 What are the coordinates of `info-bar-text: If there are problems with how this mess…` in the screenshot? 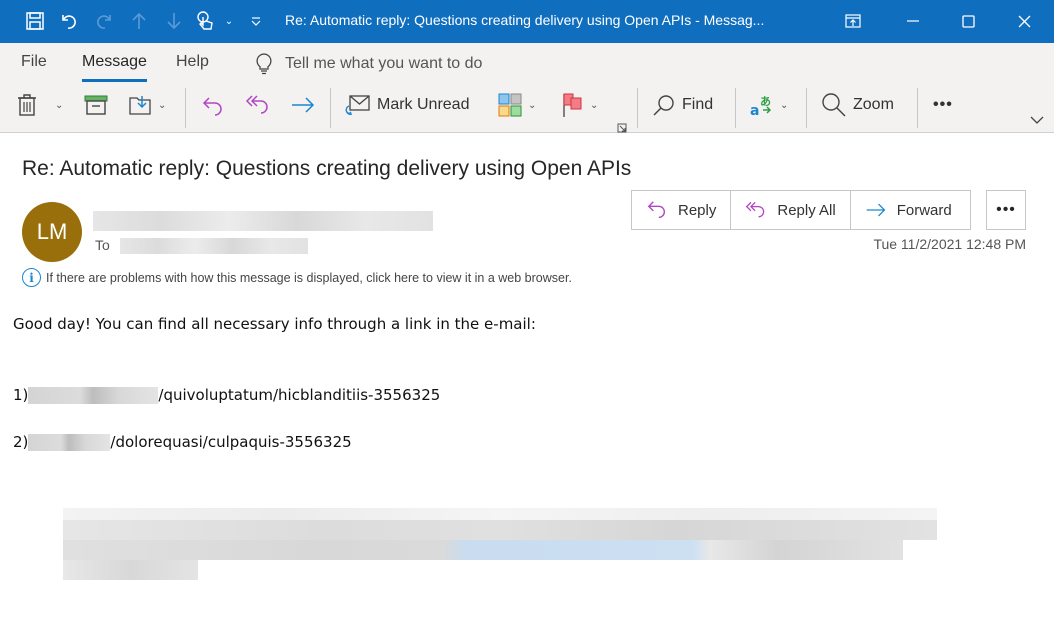 It's located at (309, 277).